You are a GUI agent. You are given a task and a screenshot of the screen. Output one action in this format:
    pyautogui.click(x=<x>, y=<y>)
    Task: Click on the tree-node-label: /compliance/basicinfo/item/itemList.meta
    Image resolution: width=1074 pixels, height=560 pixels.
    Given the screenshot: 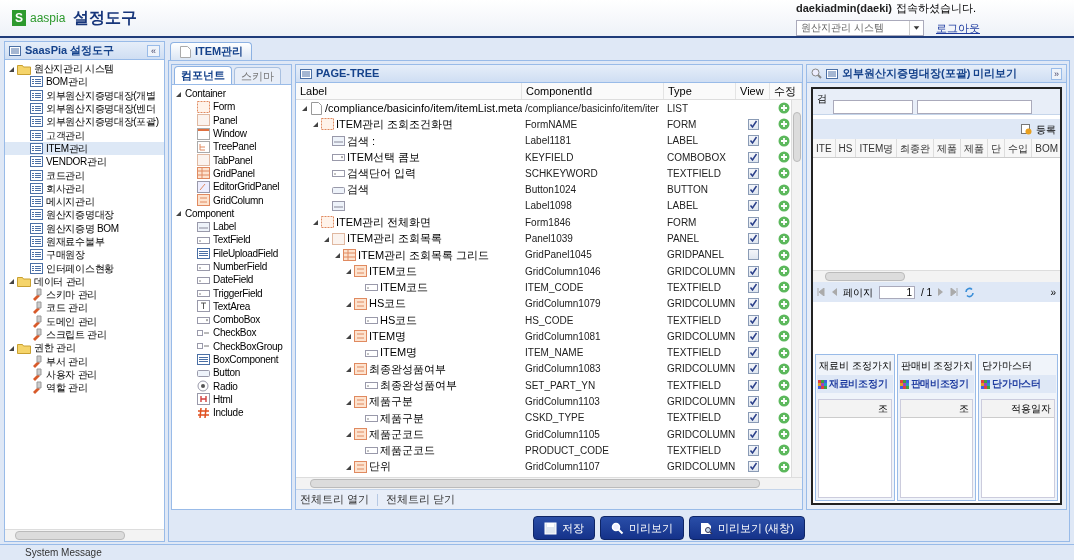 What is the action you would take?
    pyautogui.click(x=423, y=108)
    